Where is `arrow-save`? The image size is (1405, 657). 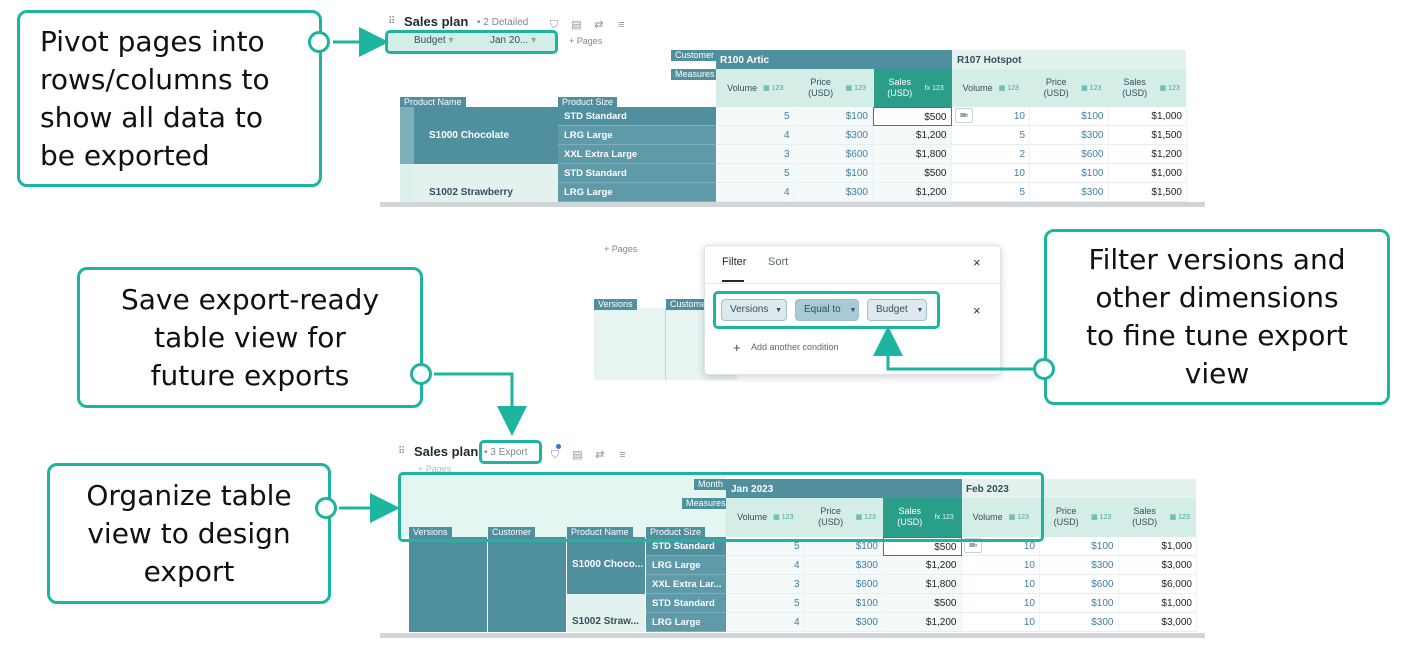 arrow-save is located at coordinates (480, 404).